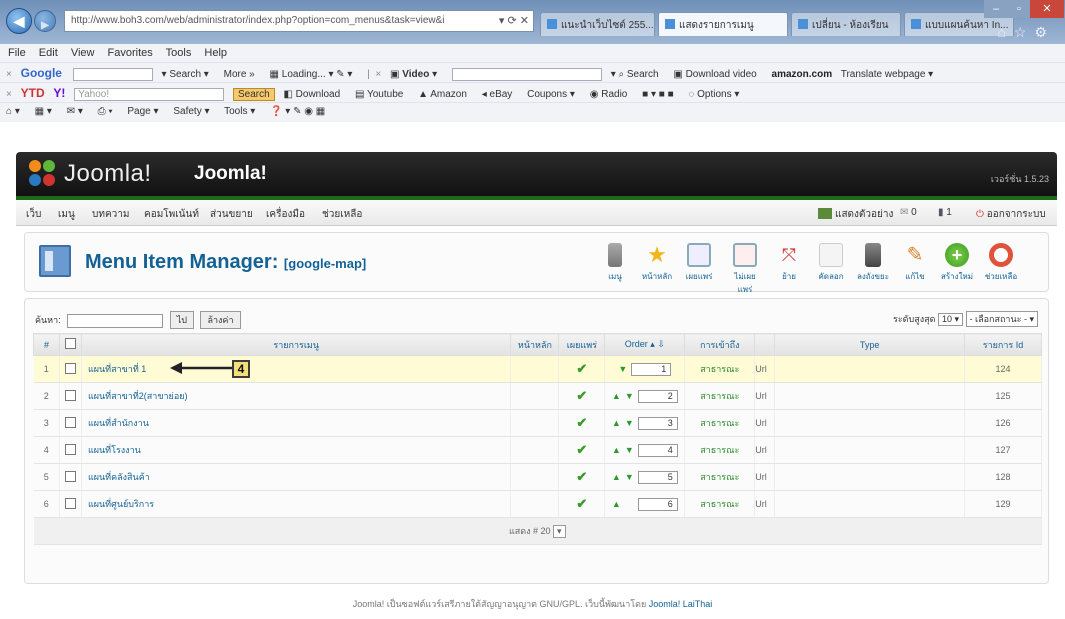 This screenshot has height=619, width=1065. What do you see at coordinates (657, 396) in the screenshot?
I see `order-input: 2` at bounding box center [657, 396].